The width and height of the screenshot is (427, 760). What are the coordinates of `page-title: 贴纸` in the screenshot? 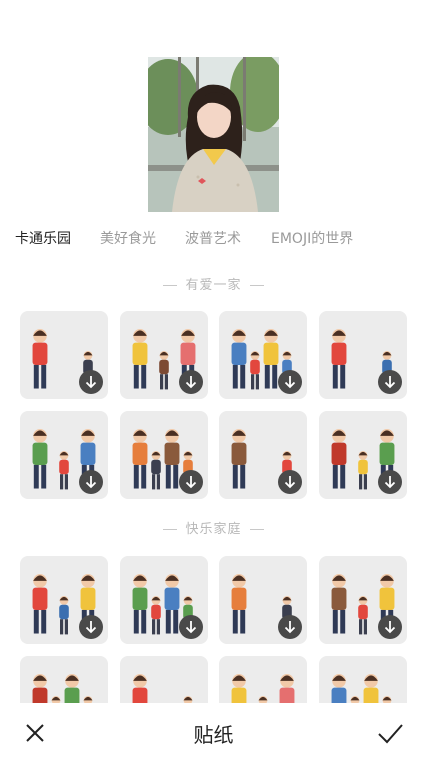 It's located at (213, 735).